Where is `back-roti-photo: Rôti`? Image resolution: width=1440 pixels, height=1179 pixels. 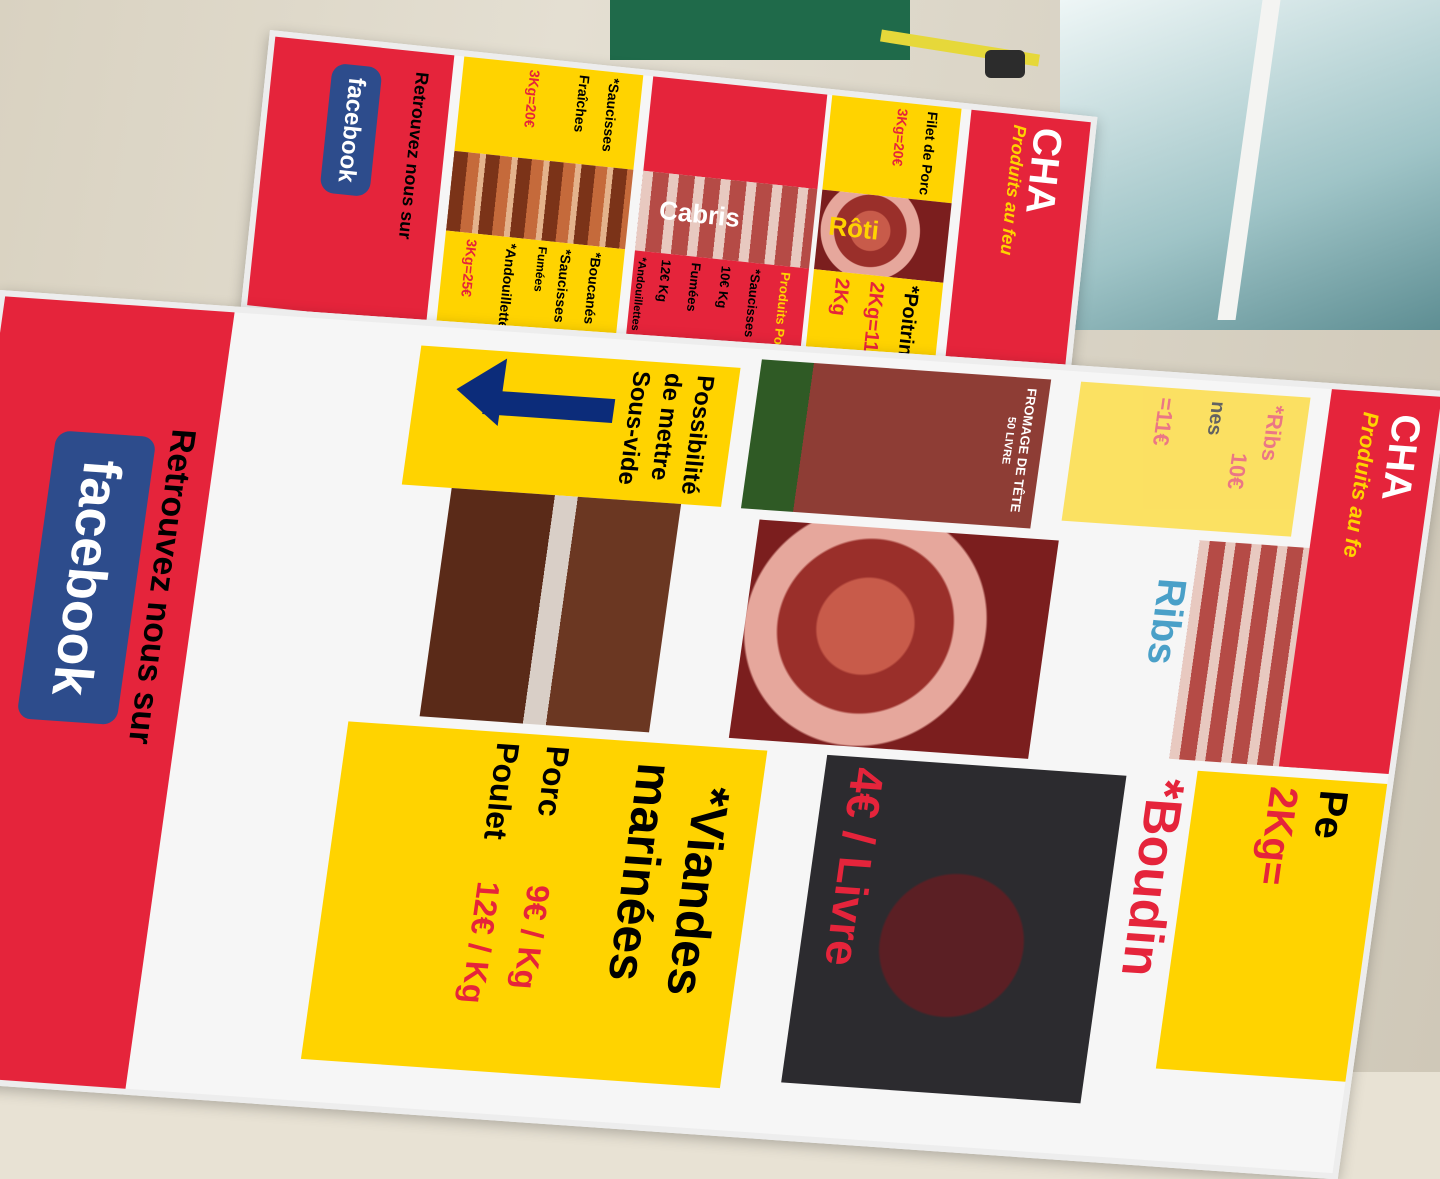
back-roti-photo: Rôti is located at coordinates (882, 236).